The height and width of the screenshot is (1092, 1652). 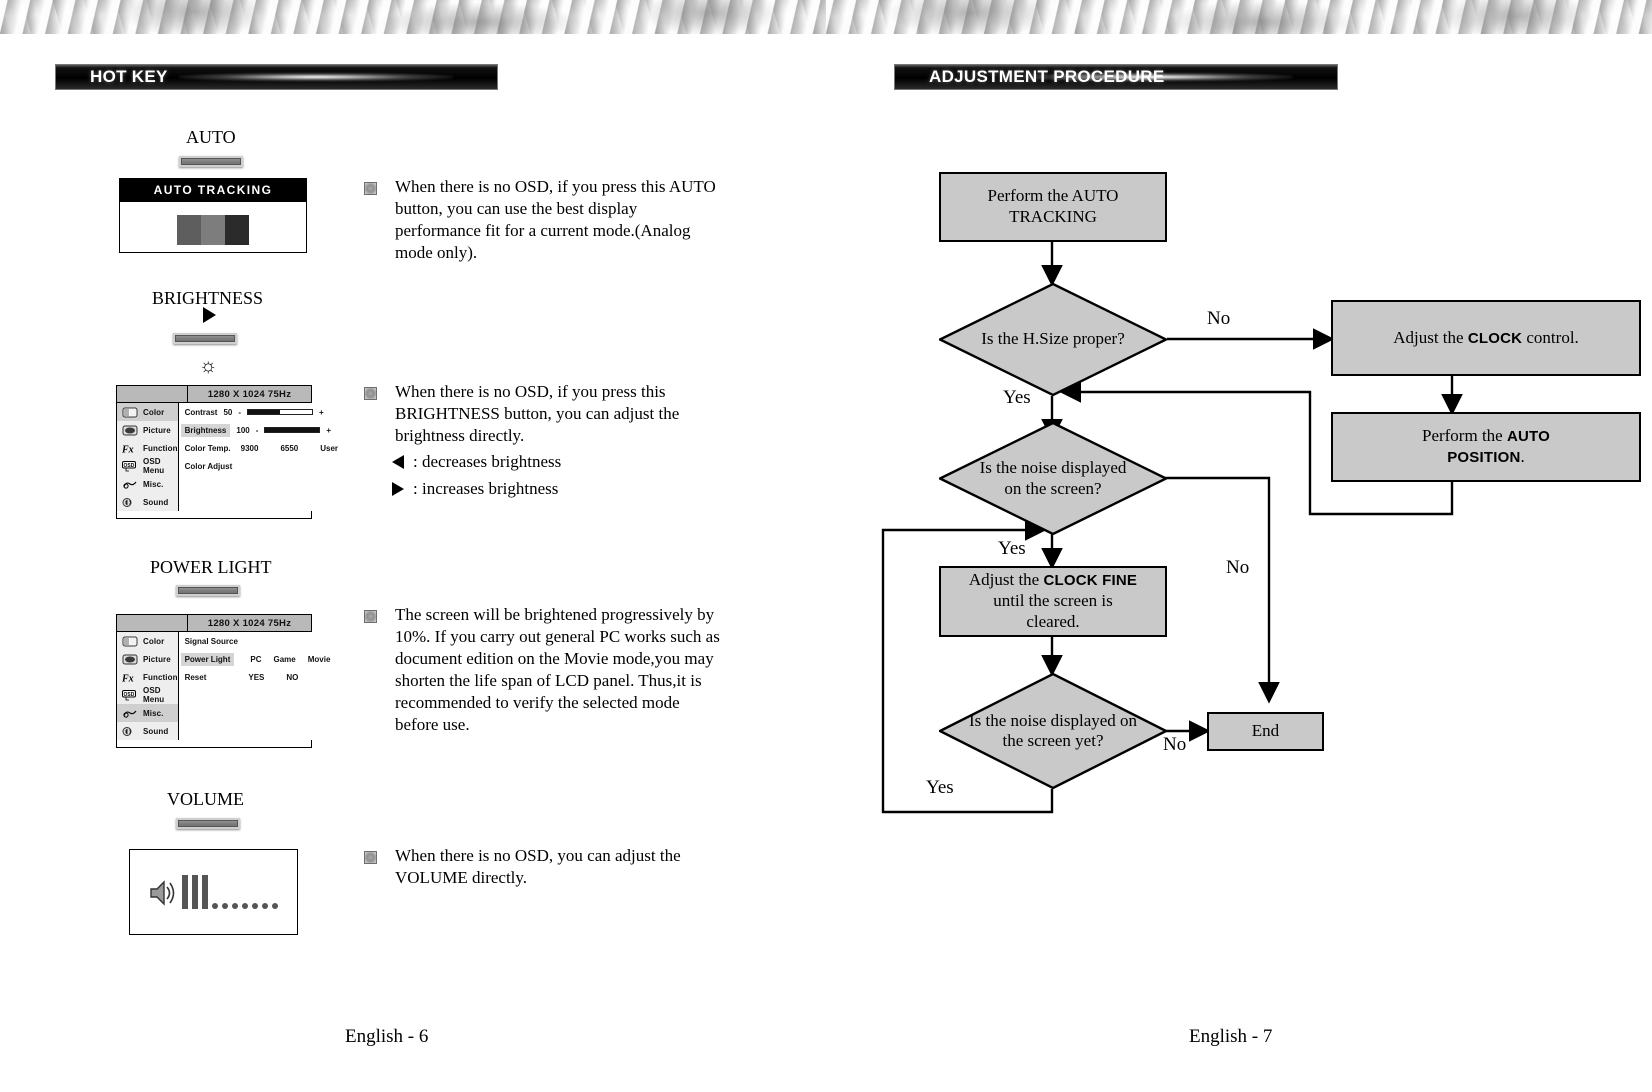 I want to click on volume-button-graphic, so click(x=208, y=823).